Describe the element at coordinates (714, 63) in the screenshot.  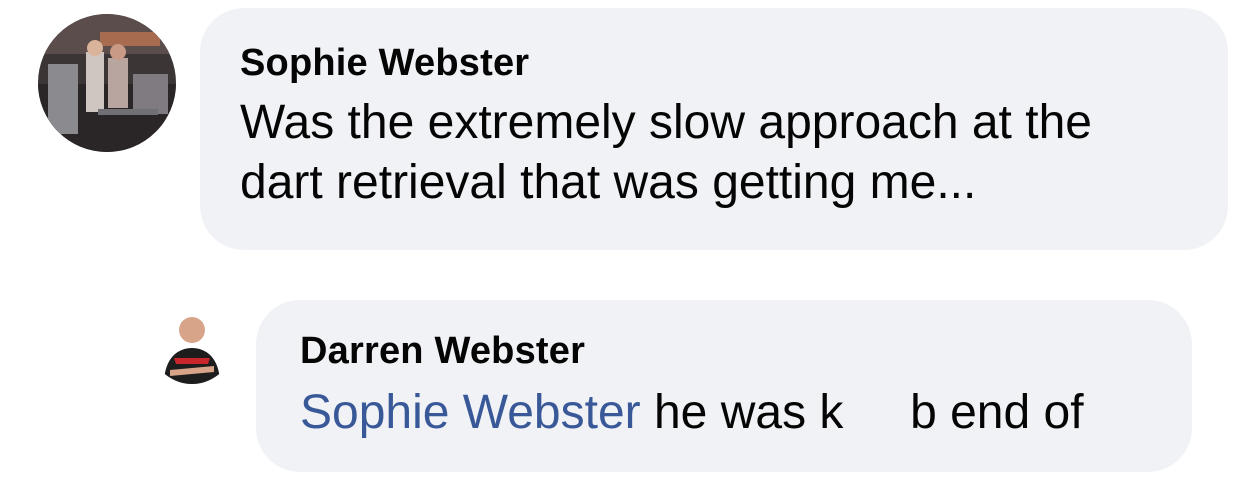
I see `comment-author: Sophie Webster` at that location.